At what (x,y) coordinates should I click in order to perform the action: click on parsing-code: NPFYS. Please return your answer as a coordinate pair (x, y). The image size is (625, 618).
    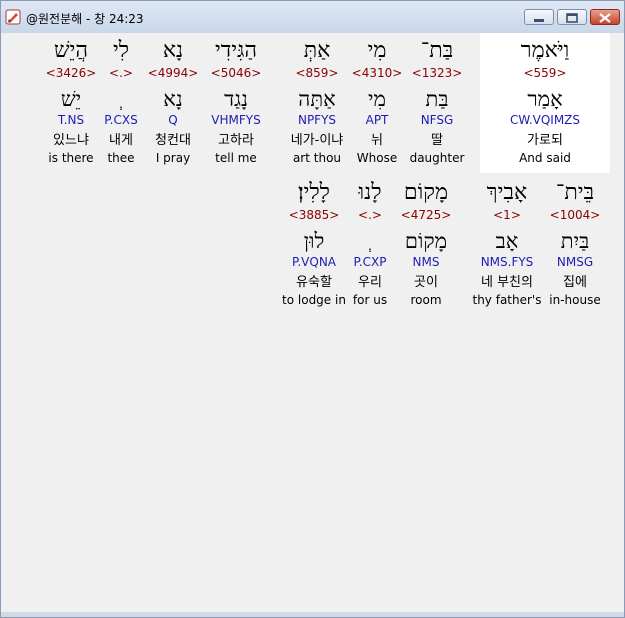
    Looking at the image, I should click on (317, 120).